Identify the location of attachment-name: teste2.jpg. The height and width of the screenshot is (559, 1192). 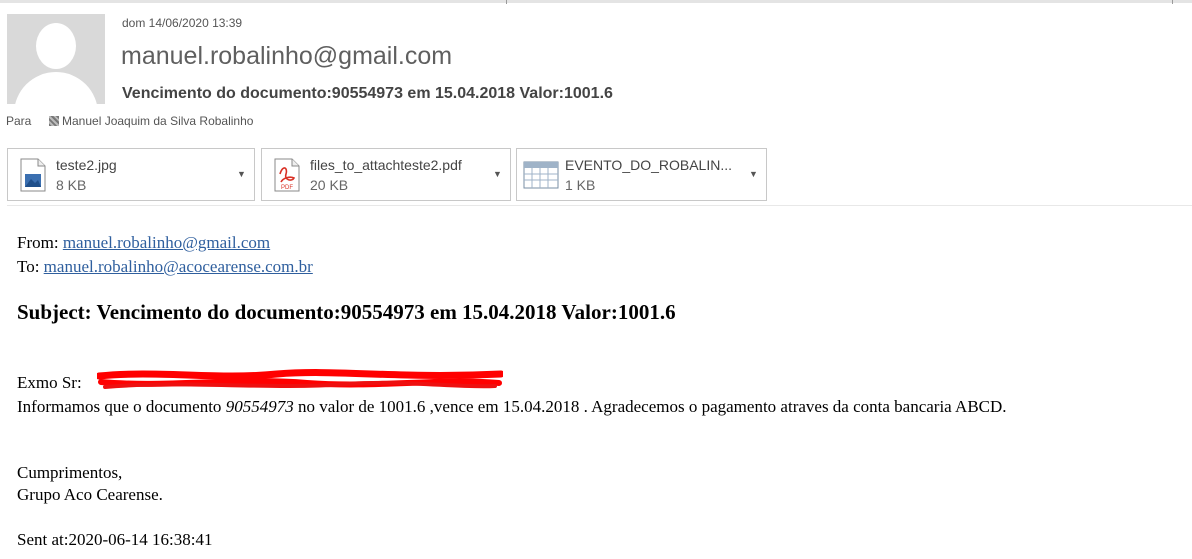
(86, 165).